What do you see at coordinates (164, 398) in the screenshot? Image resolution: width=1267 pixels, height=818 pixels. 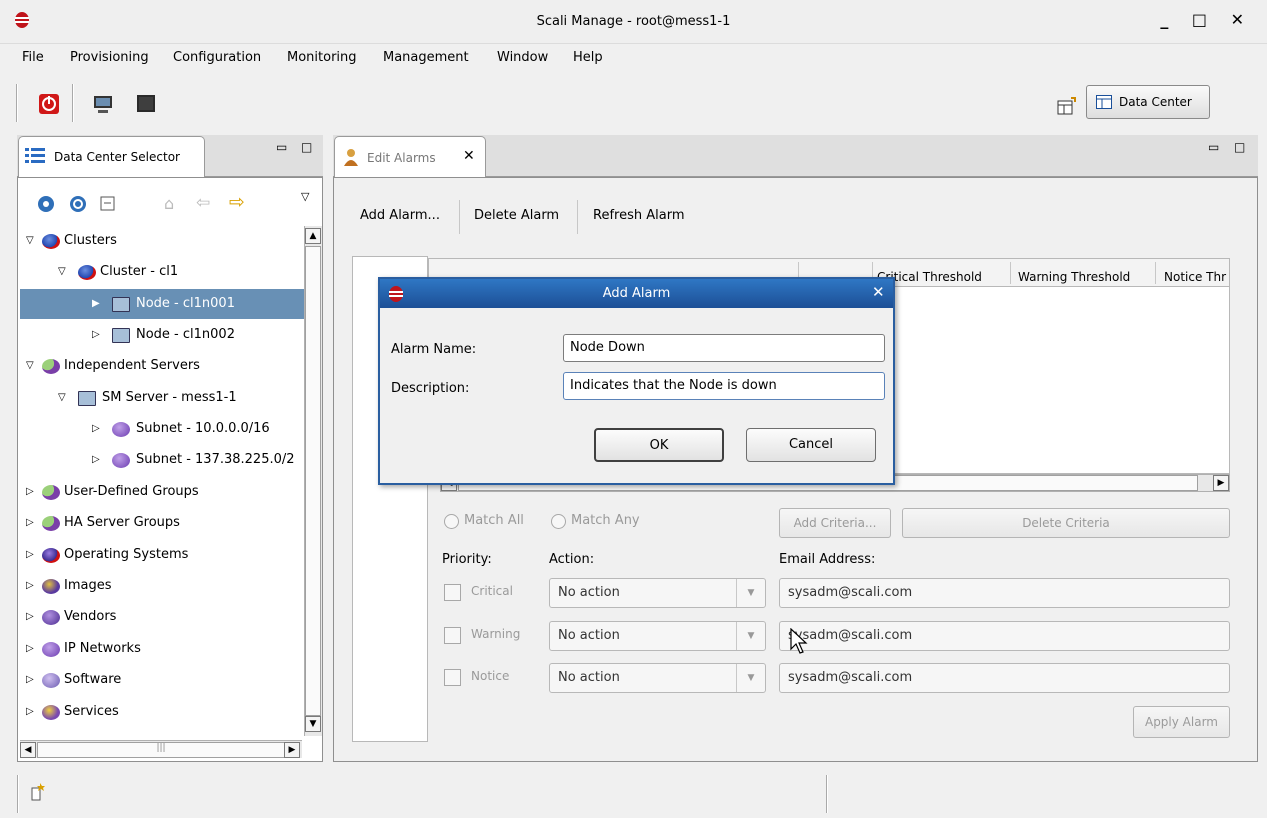 I see `tree-item-sm-server: ▽ SM Server - mess1-1` at bounding box center [164, 398].